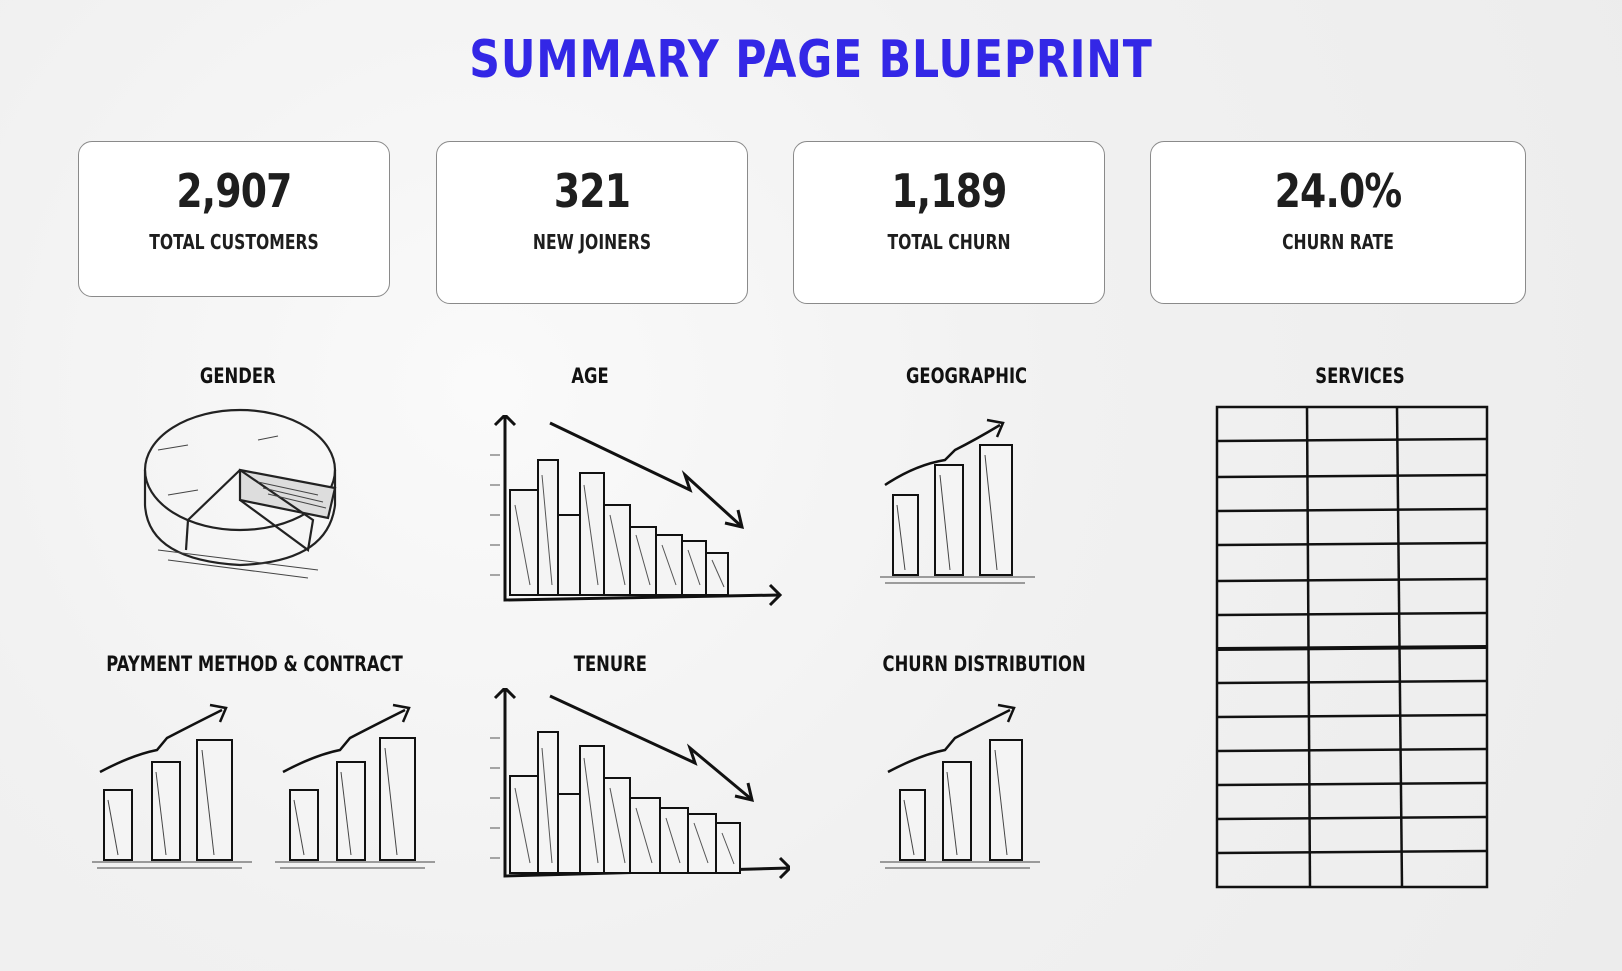 The height and width of the screenshot is (971, 1622). What do you see at coordinates (234, 242) in the screenshot?
I see `kpi-label: TOTAL CUSTOMERS` at bounding box center [234, 242].